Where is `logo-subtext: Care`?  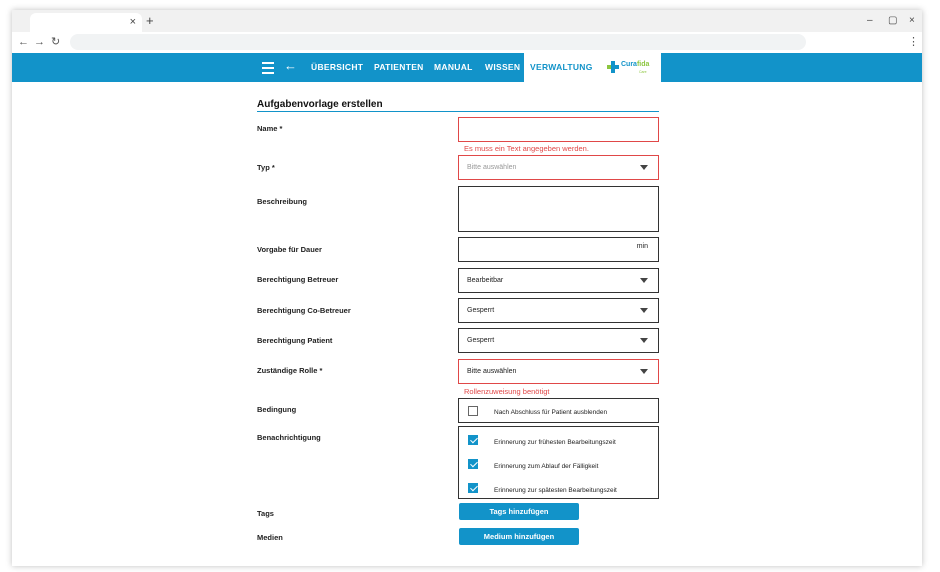
logo-subtext: Care is located at coordinates (643, 72).